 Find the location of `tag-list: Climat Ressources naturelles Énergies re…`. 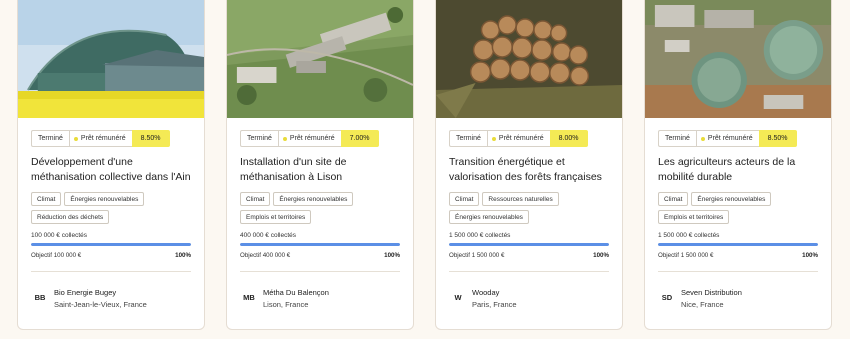

tag-list: Climat Ressources naturelles Énergies re… is located at coordinates (533, 208).